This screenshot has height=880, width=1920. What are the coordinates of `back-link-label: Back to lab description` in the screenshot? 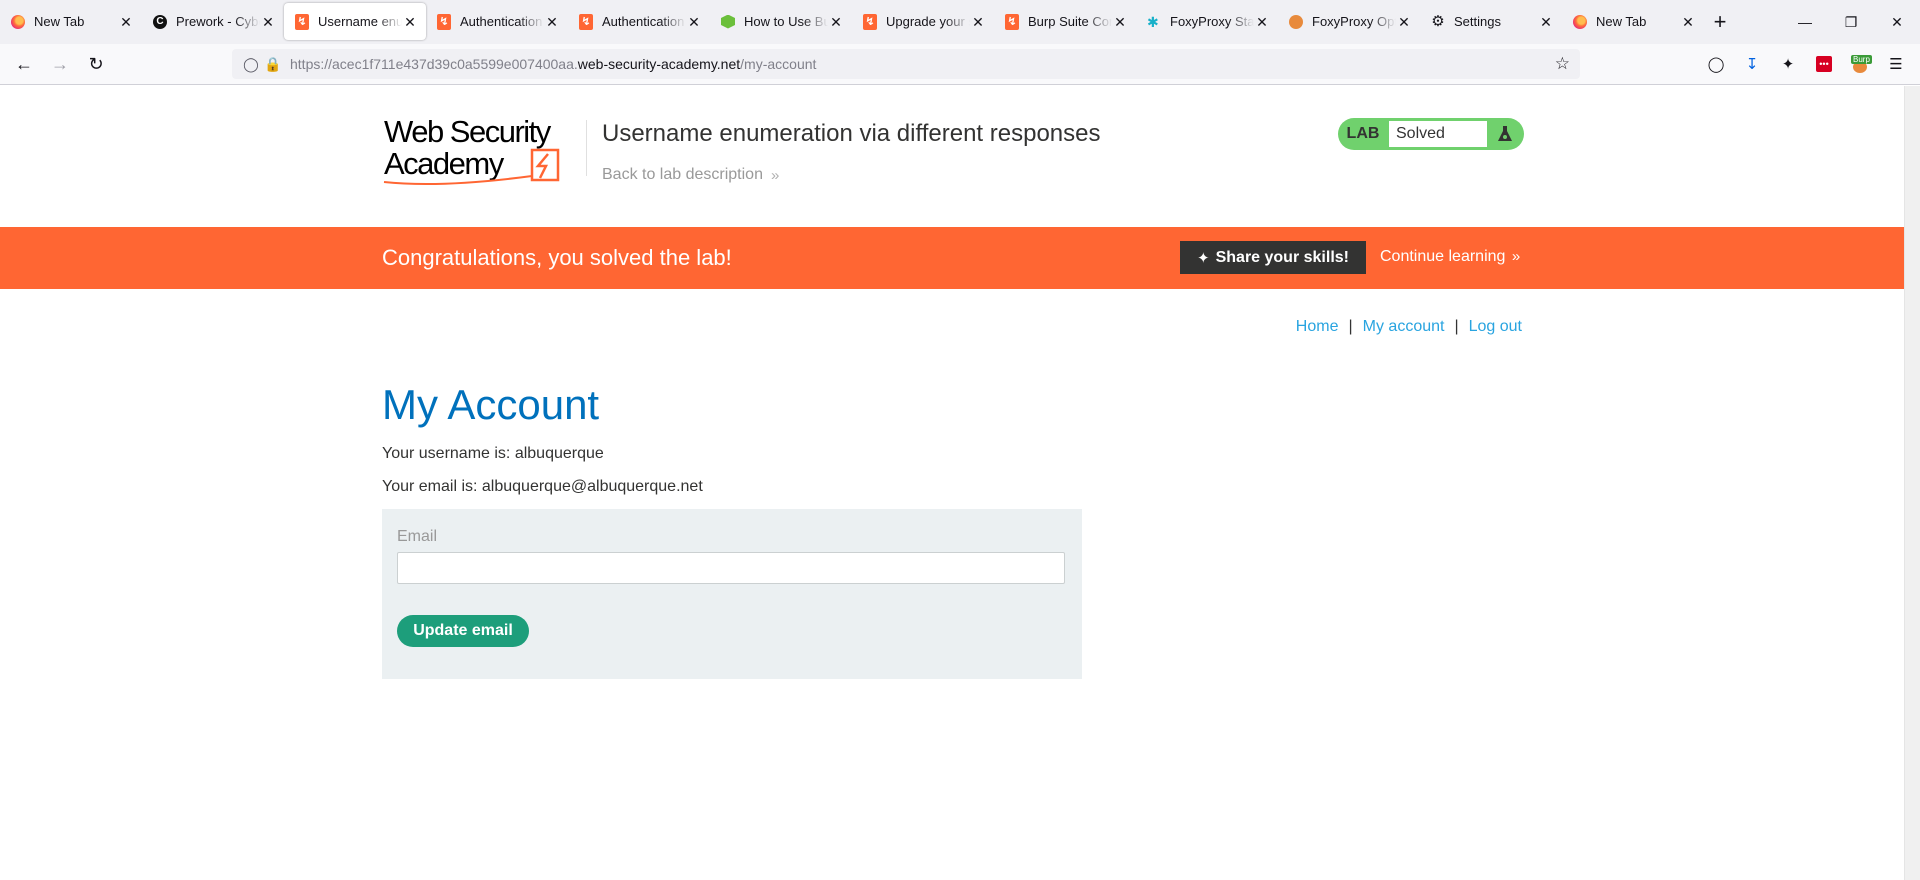 It's located at (682, 174).